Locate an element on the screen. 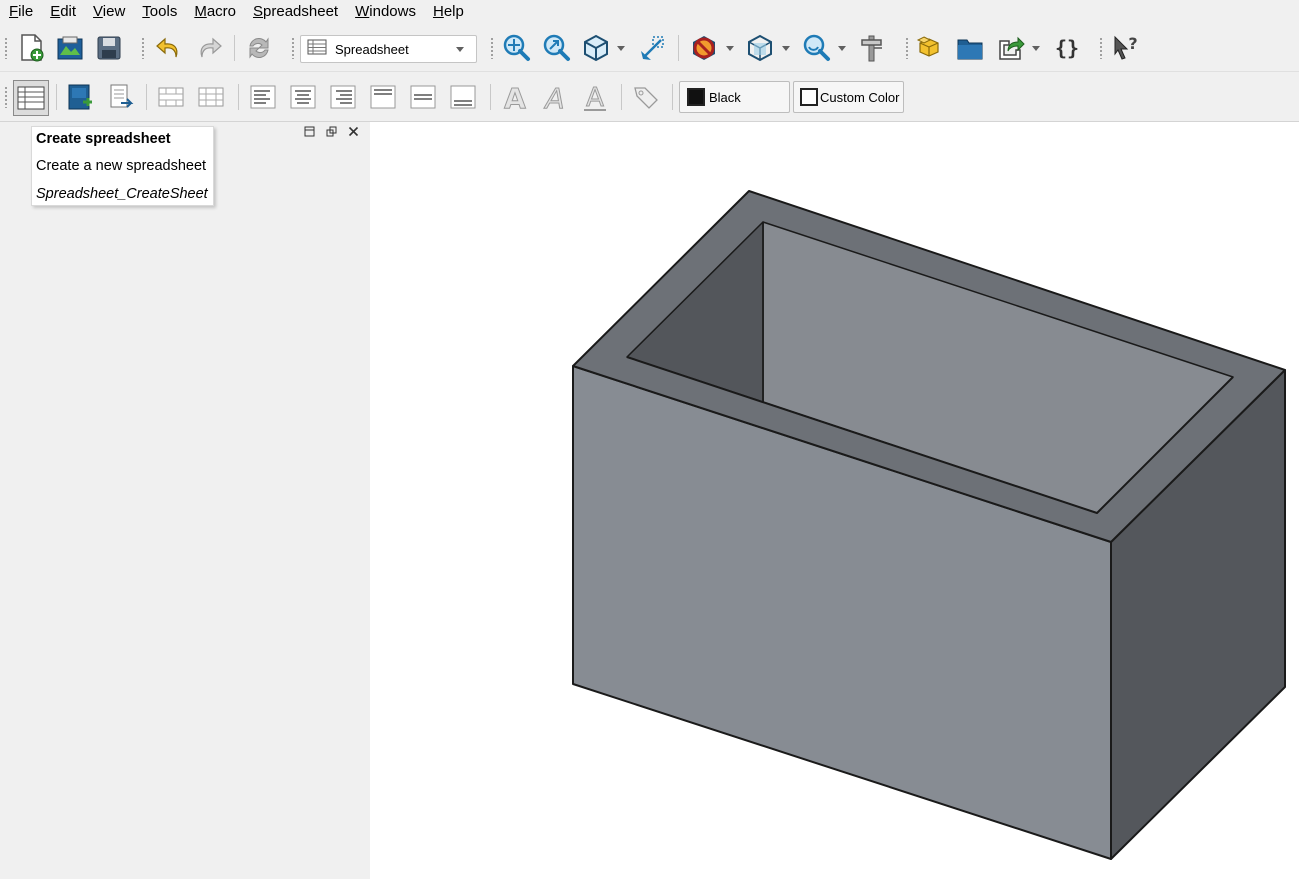 The height and width of the screenshot is (879, 1299). underline-icon: A is located at coordinates (595, 97).